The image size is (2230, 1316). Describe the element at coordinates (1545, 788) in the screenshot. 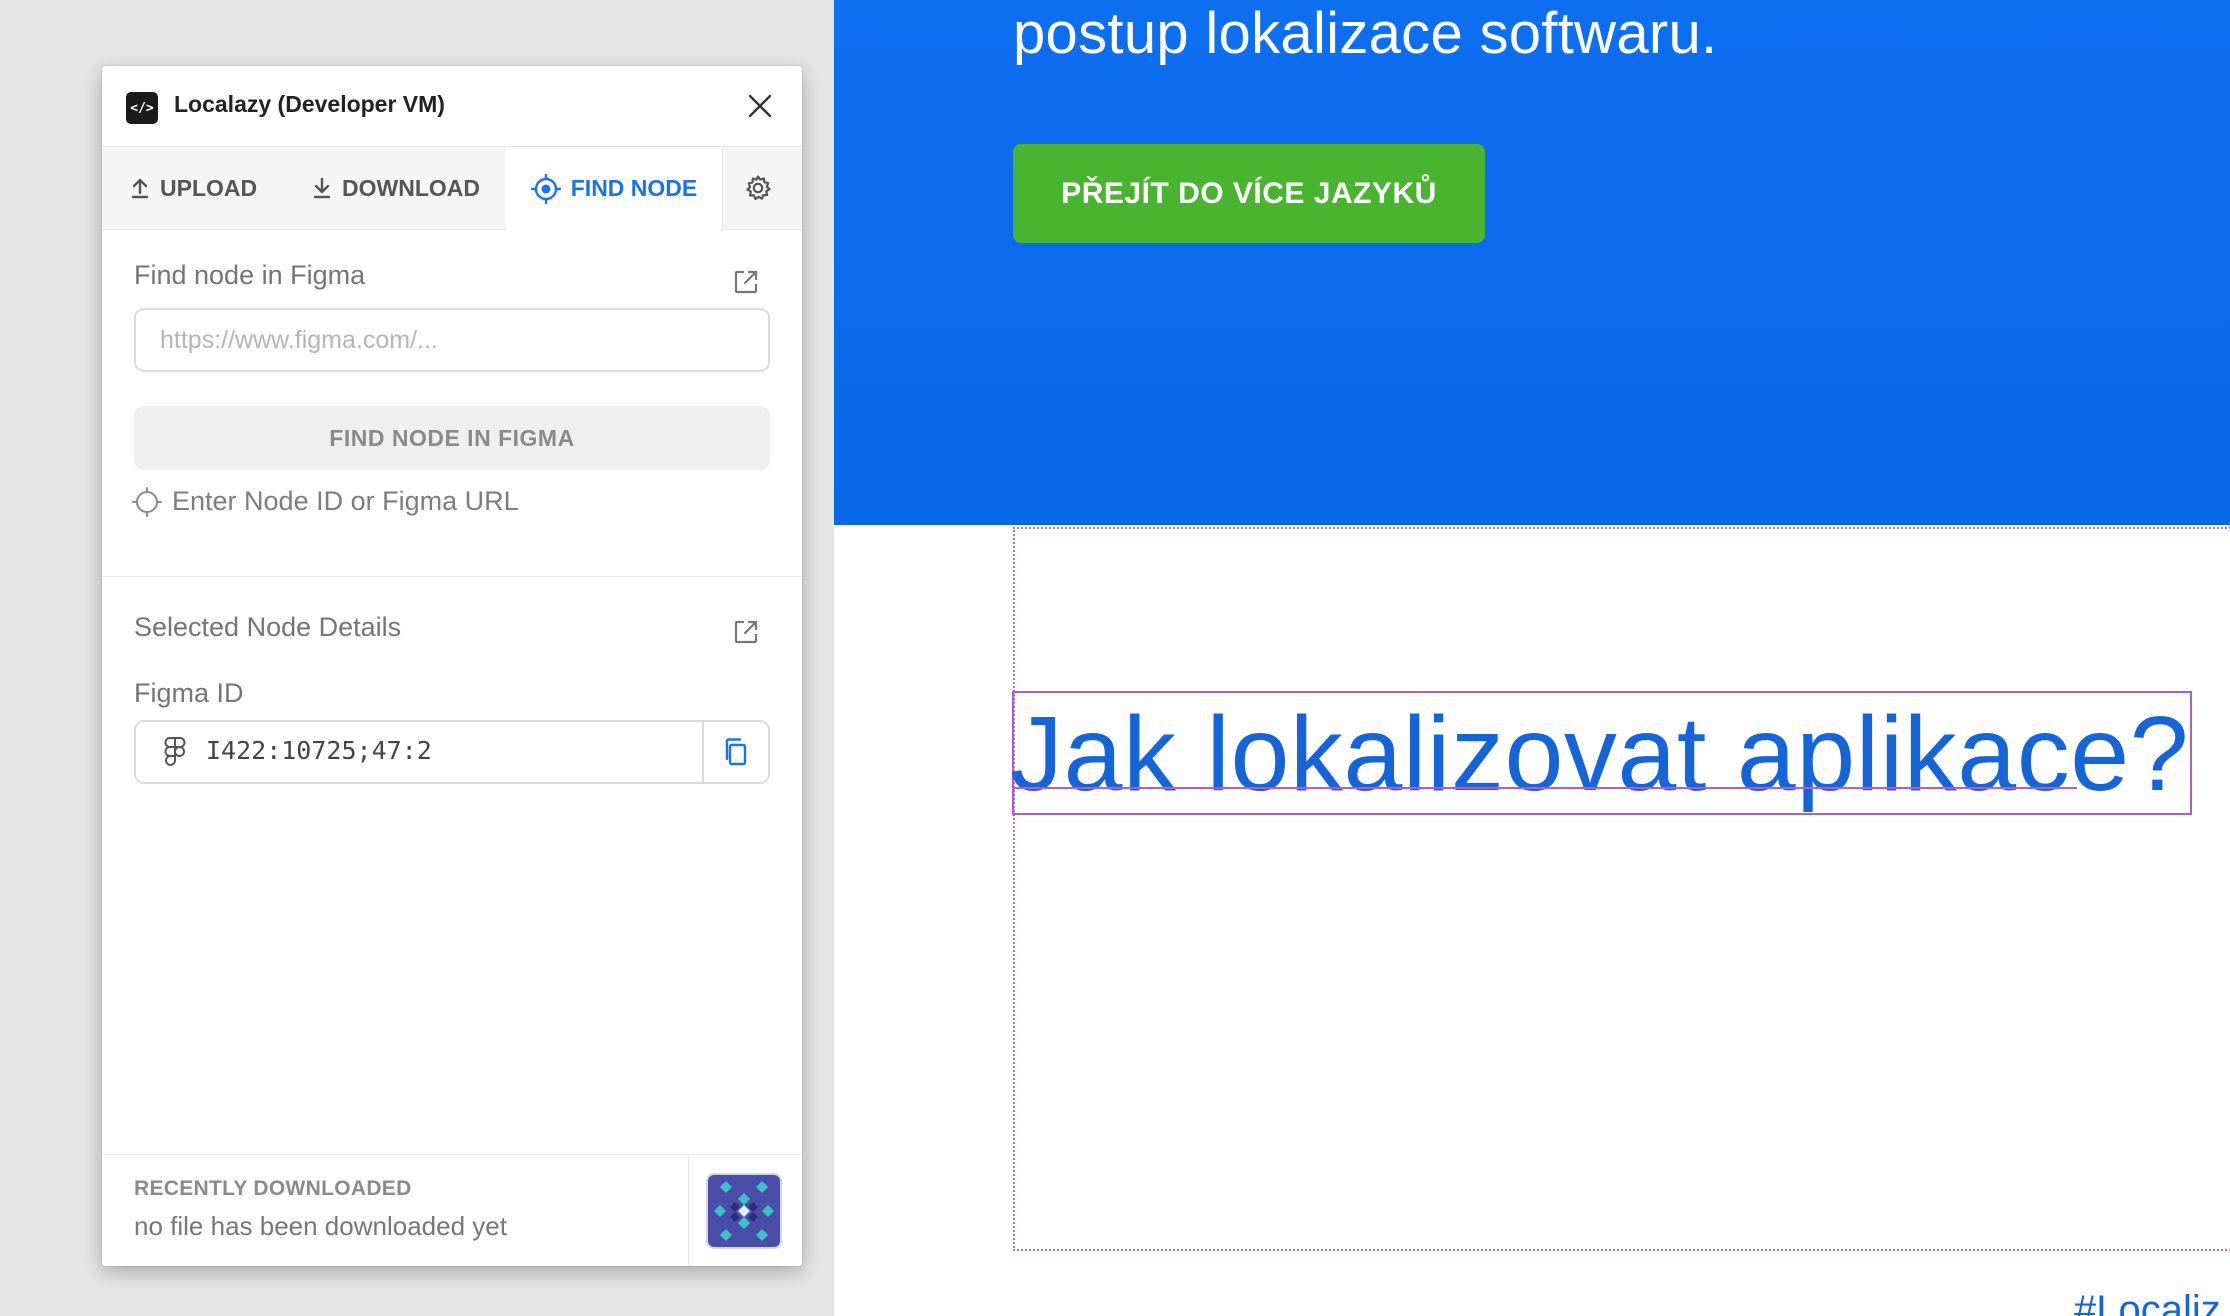

I see `text-baseline` at that location.